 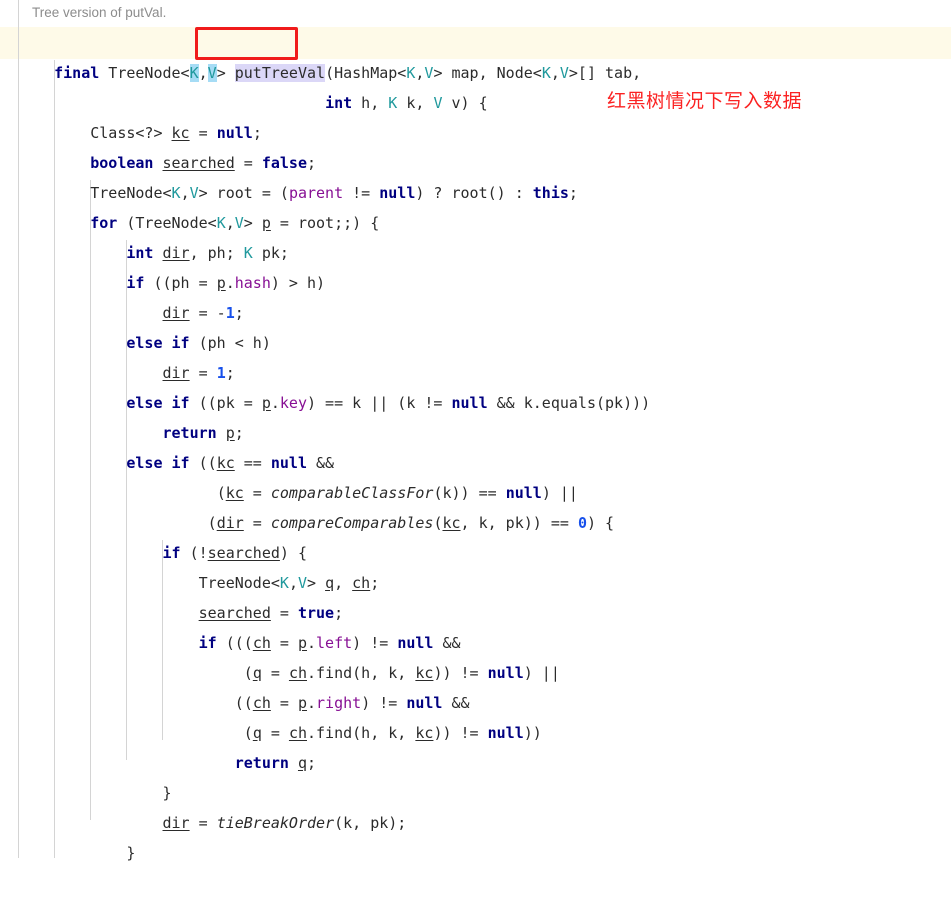 What do you see at coordinates (475, 355) in the screenshot?
I see `code-line-dir-1: dir = 1;` at bounding box center [475, 355].